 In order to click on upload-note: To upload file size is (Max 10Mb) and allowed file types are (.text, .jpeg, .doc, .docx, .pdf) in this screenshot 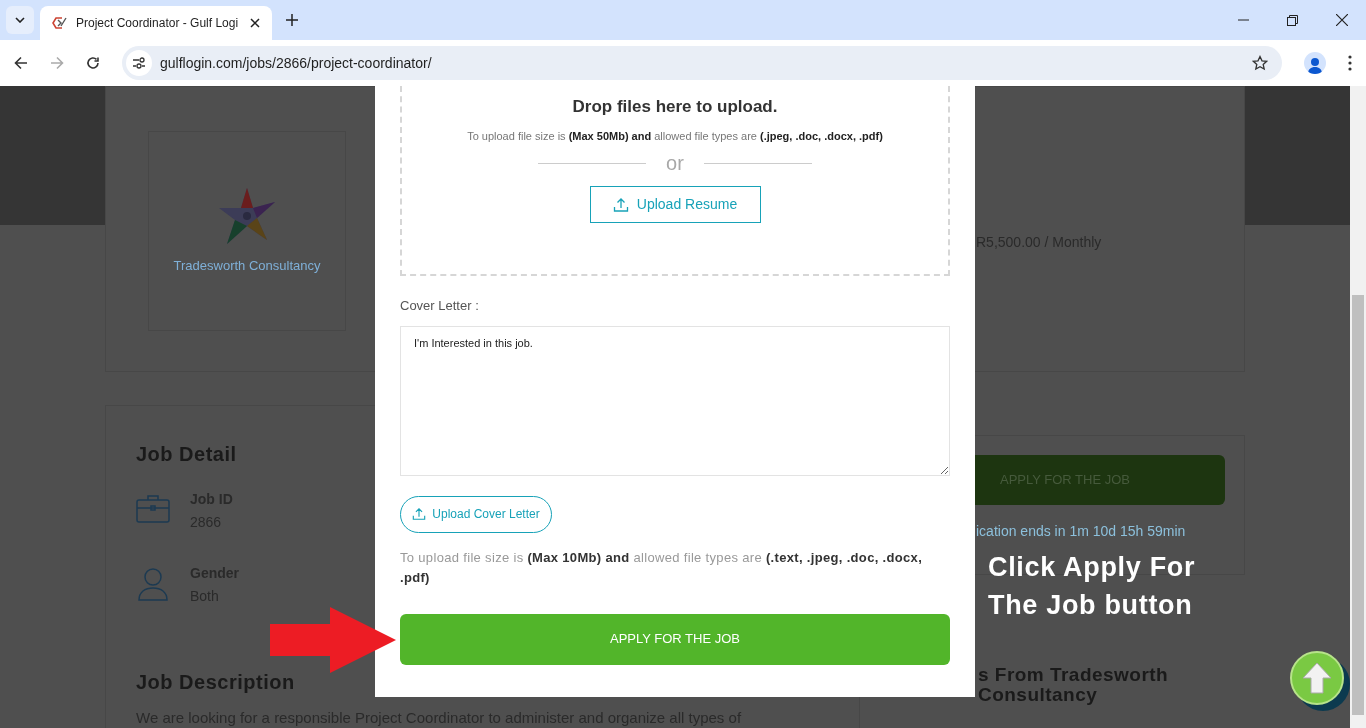, I will do `click(662, 567)`.